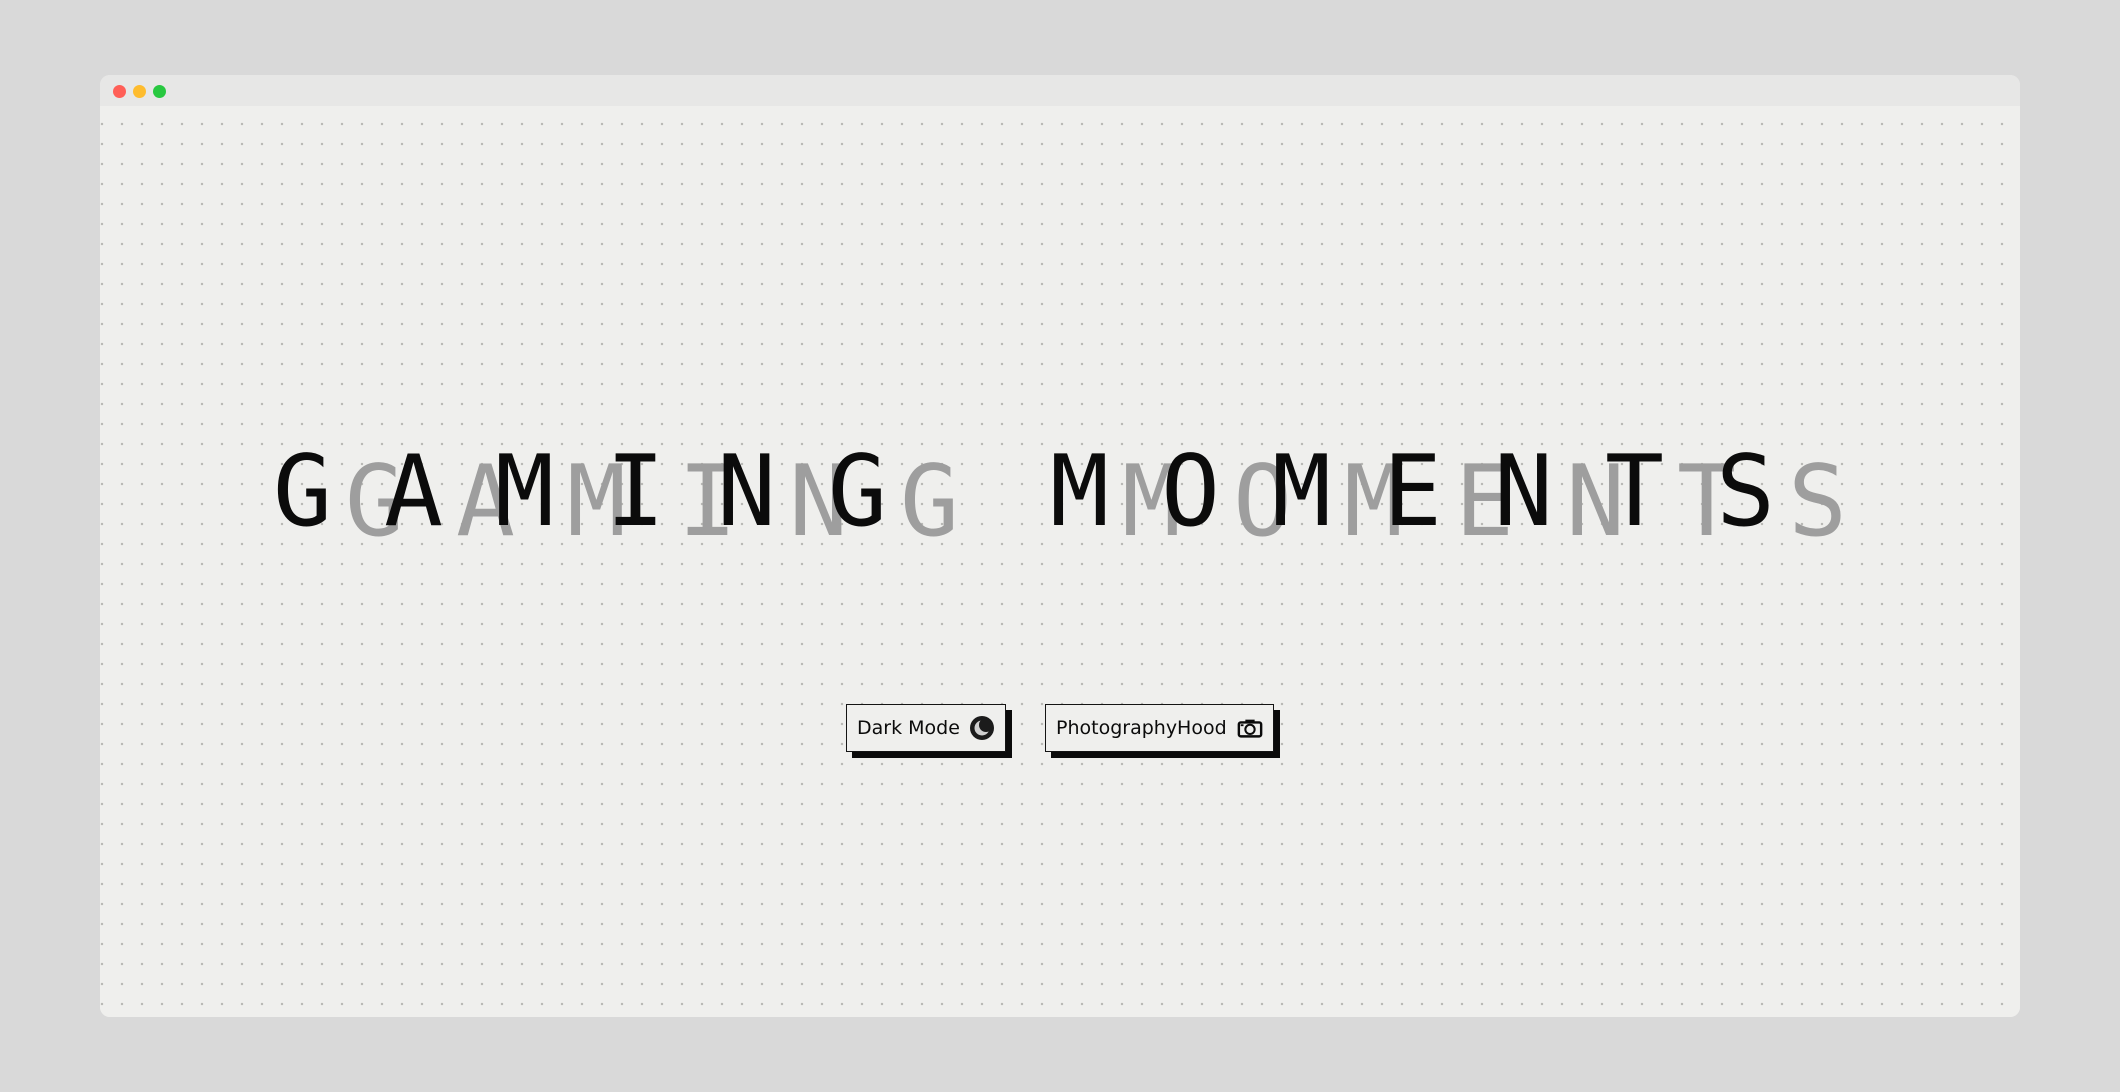  I want to click on camera-icon, so click(1250, 728).